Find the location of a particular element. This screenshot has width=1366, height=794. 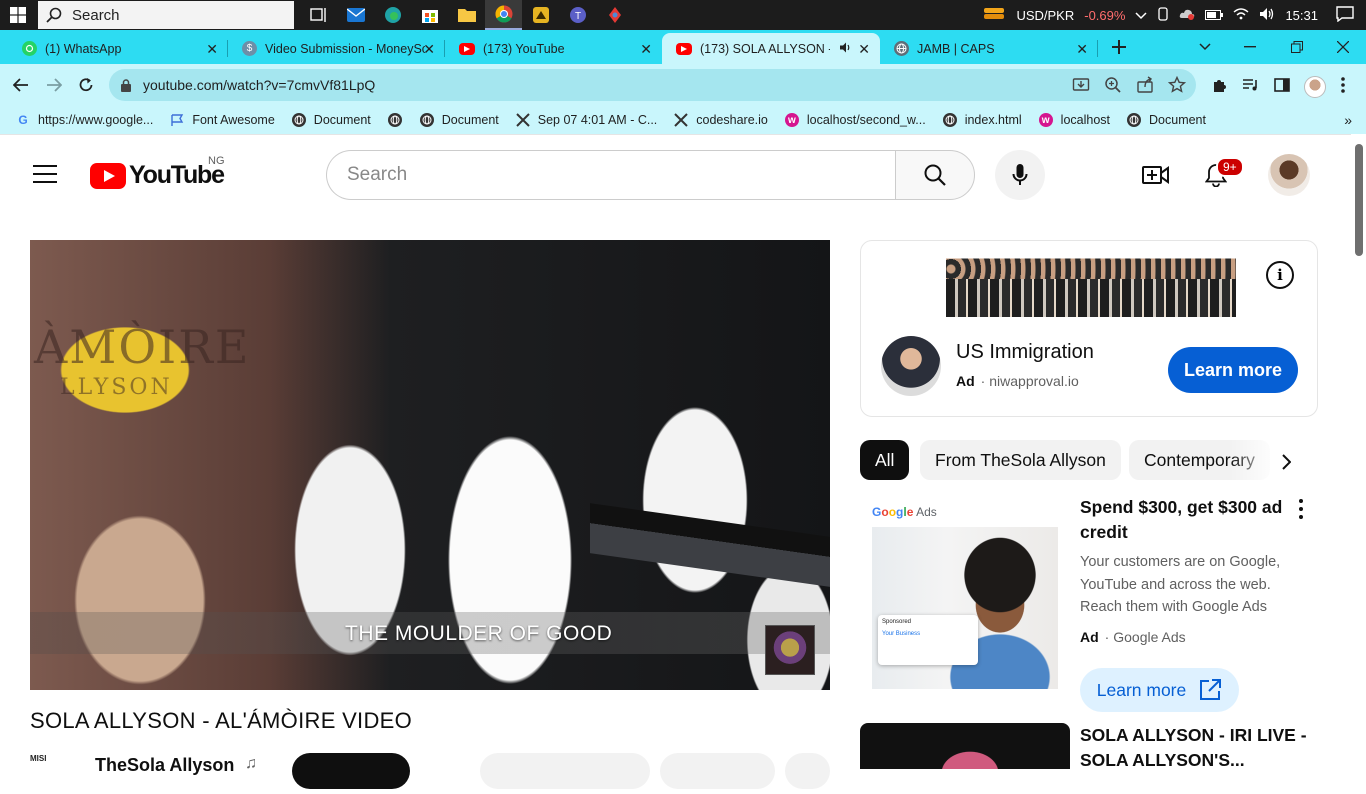

volume-icon is located at coordinates (1267, 15).